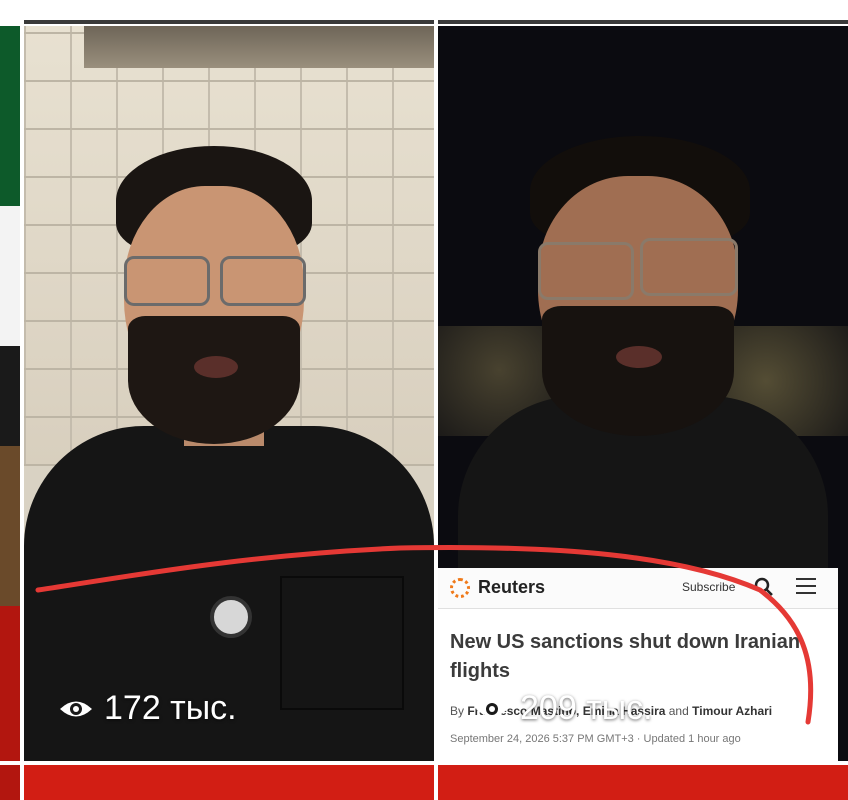 This screenshot has height=800, width=848. What do you see at coordinates (229, 22) in the screenshot?
I see `top-strip-bar-left` at bounding box center [229, 22].